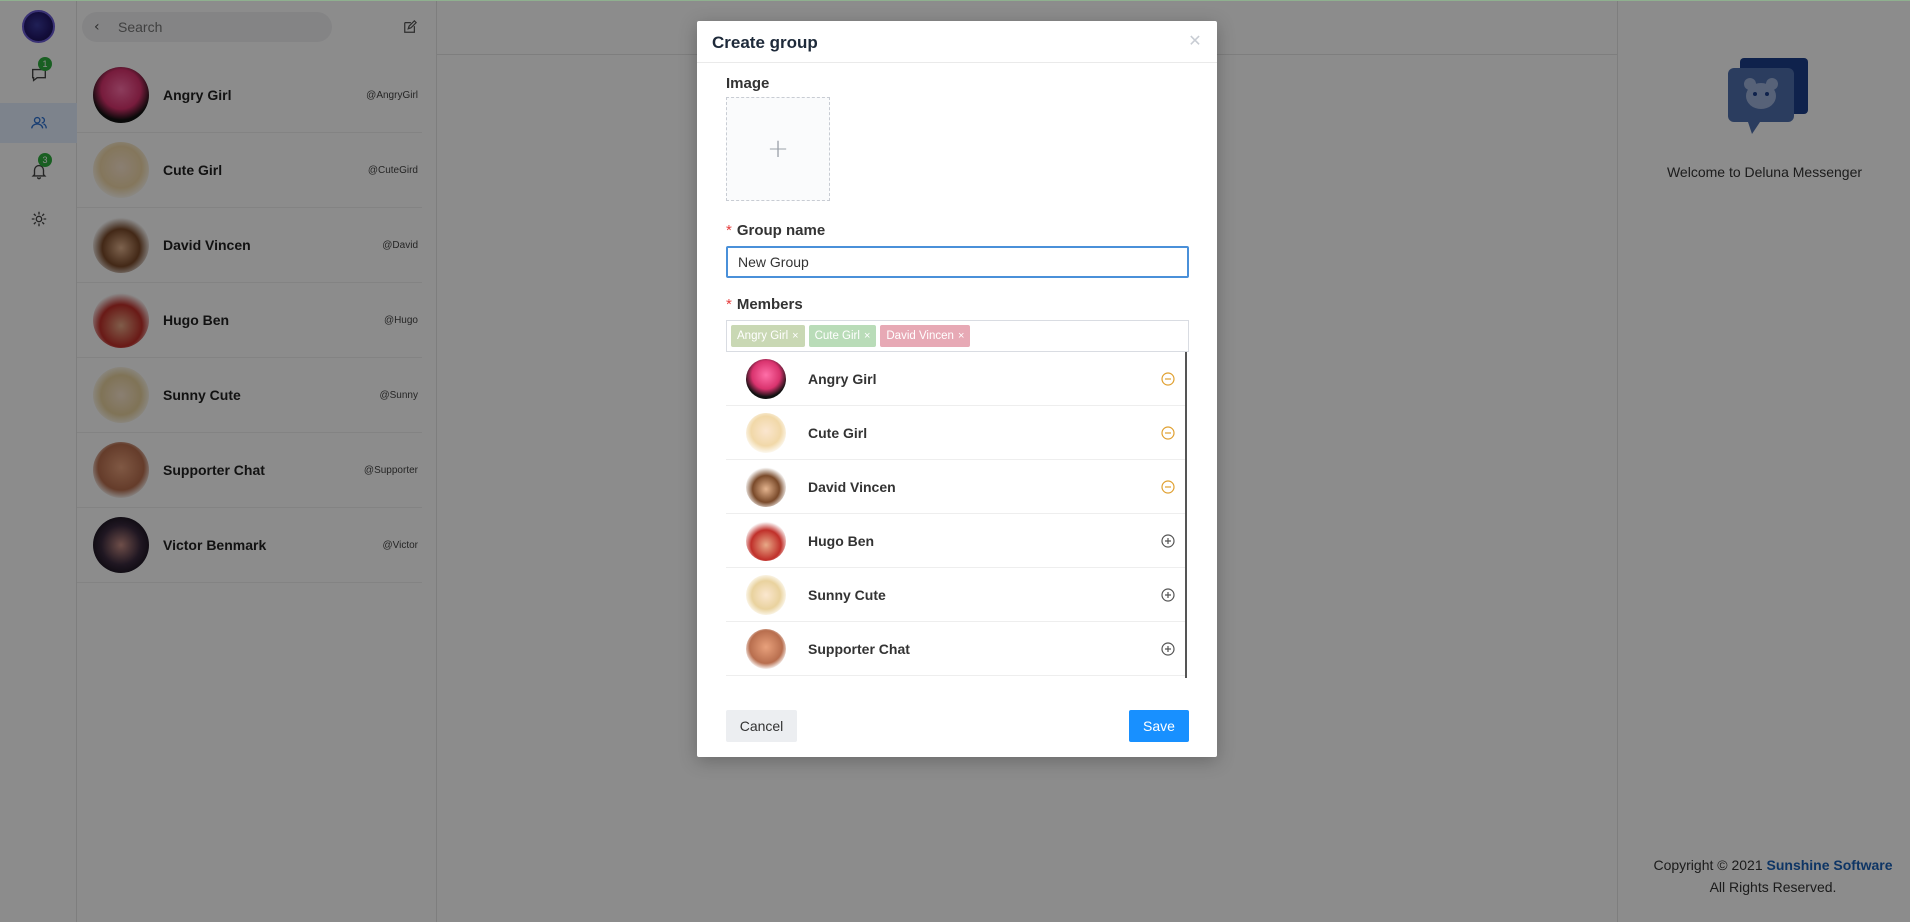 The image size is (1910, 922). What do you see at coordinates (748, 83) in the screenshot?
I see `image-label: Image` at bounding box center [748, 83].